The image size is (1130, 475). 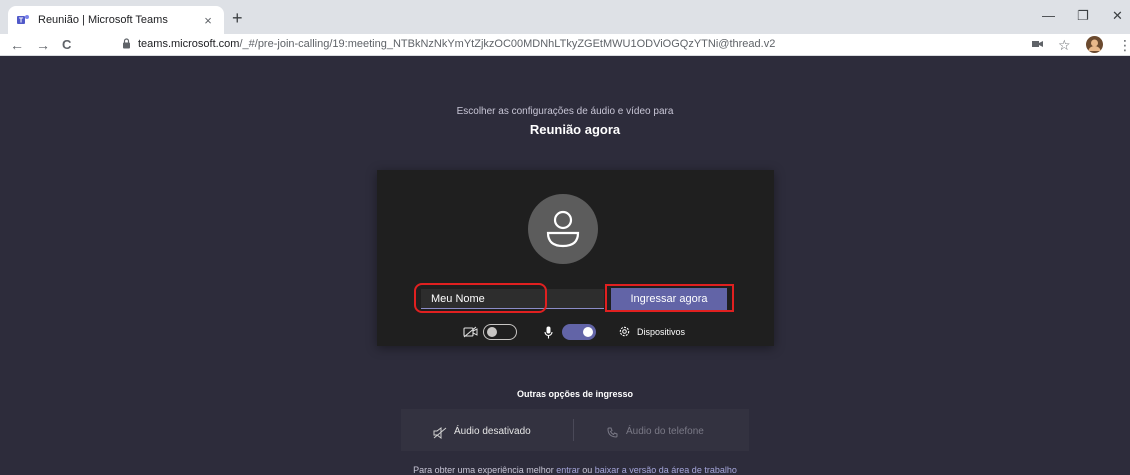 What do you see at coordinates (579, 332) in the screenshot?
I see `microphone-toggle` at bounding box center [579, 332].